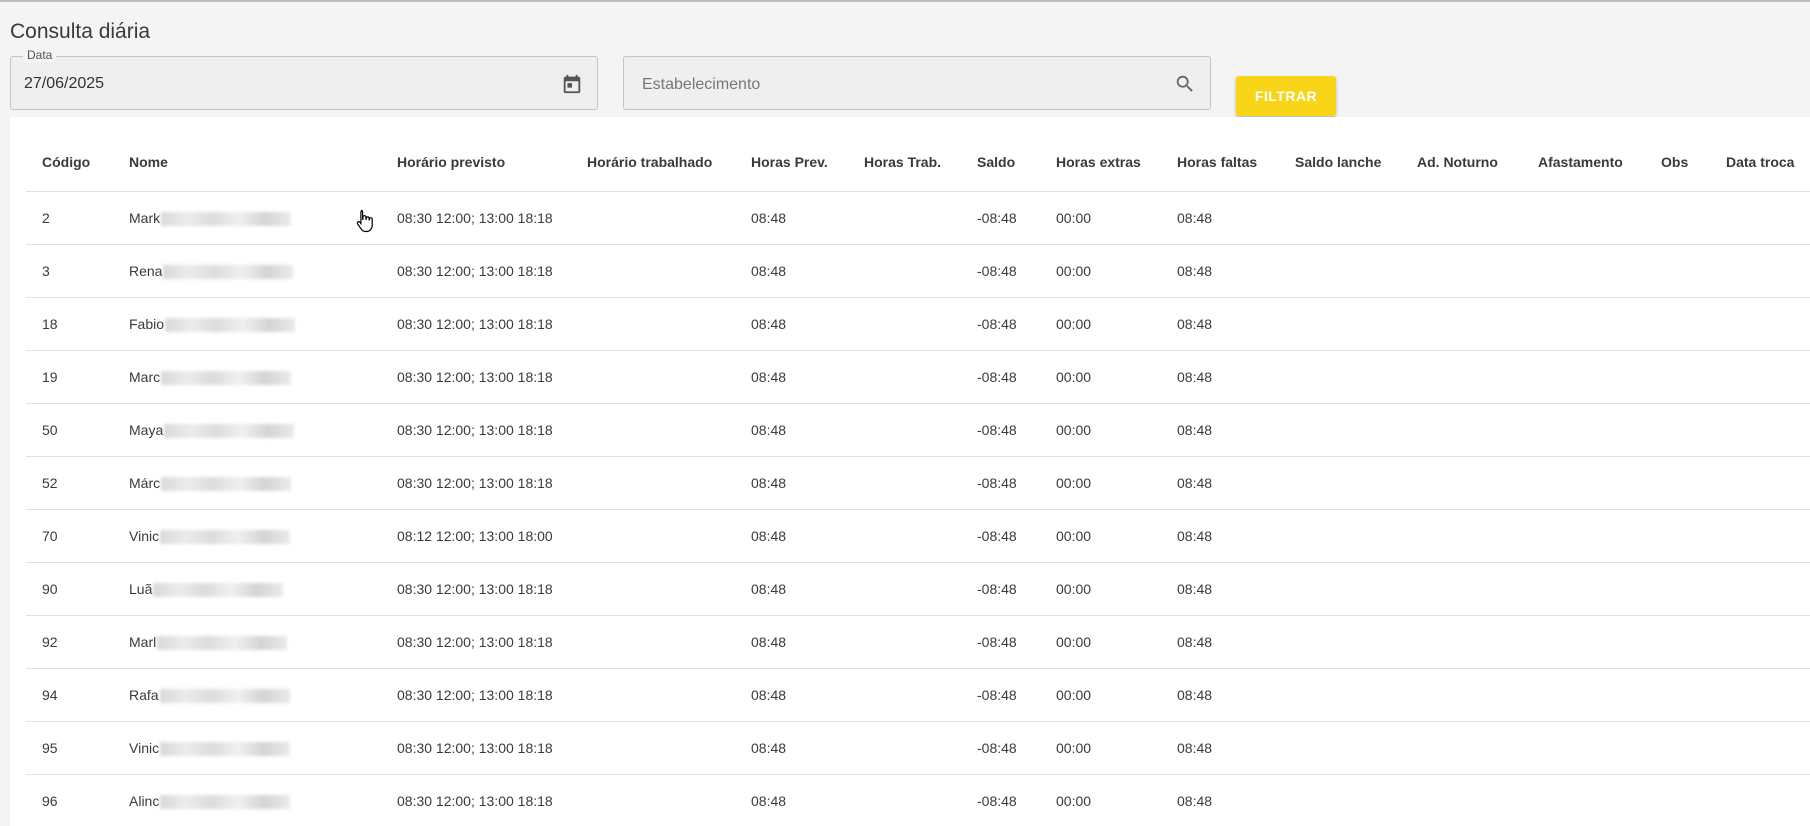 The width and height of the screenshot is (1810, 826). What do you see at coordinates (917, 83) in the screenshot?
I see `estabelecimento-field: Estabelecimento` at bounding box center [917, 83].